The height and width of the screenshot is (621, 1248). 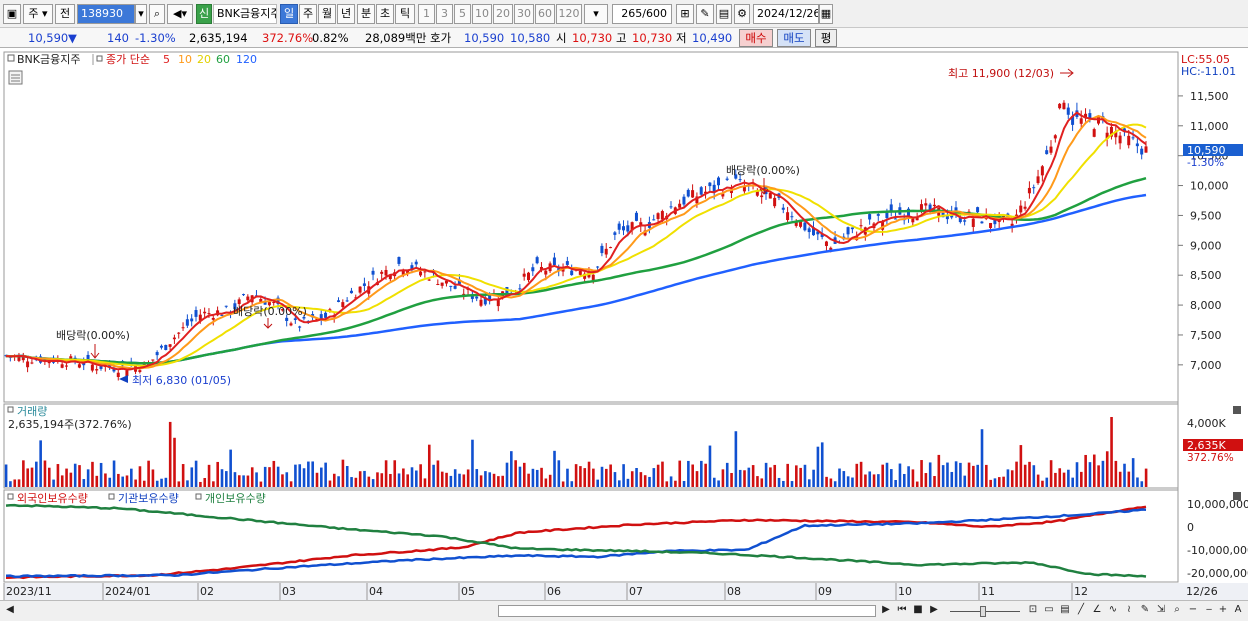 What do you see at coordinates (621, 38) in the screenshot?
I see `high-label: 고` at bounding box center [621, 38].